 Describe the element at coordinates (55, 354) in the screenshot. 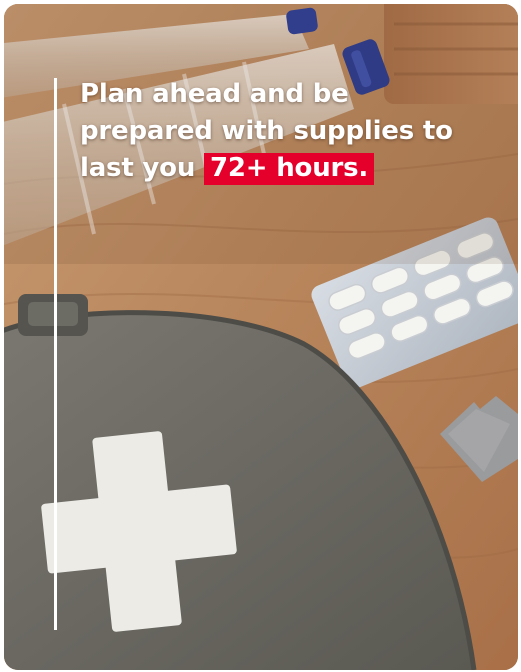

I see `accent-line` at that location.